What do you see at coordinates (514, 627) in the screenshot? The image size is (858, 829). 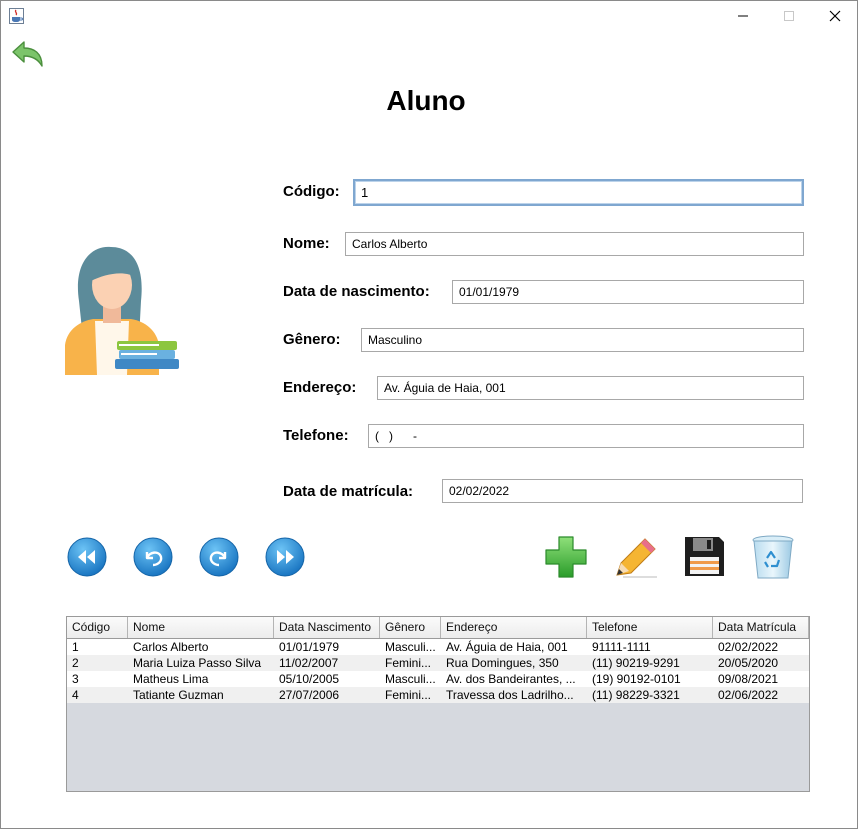 I see `column-header: Endereço` at bounding box center [514, 627].